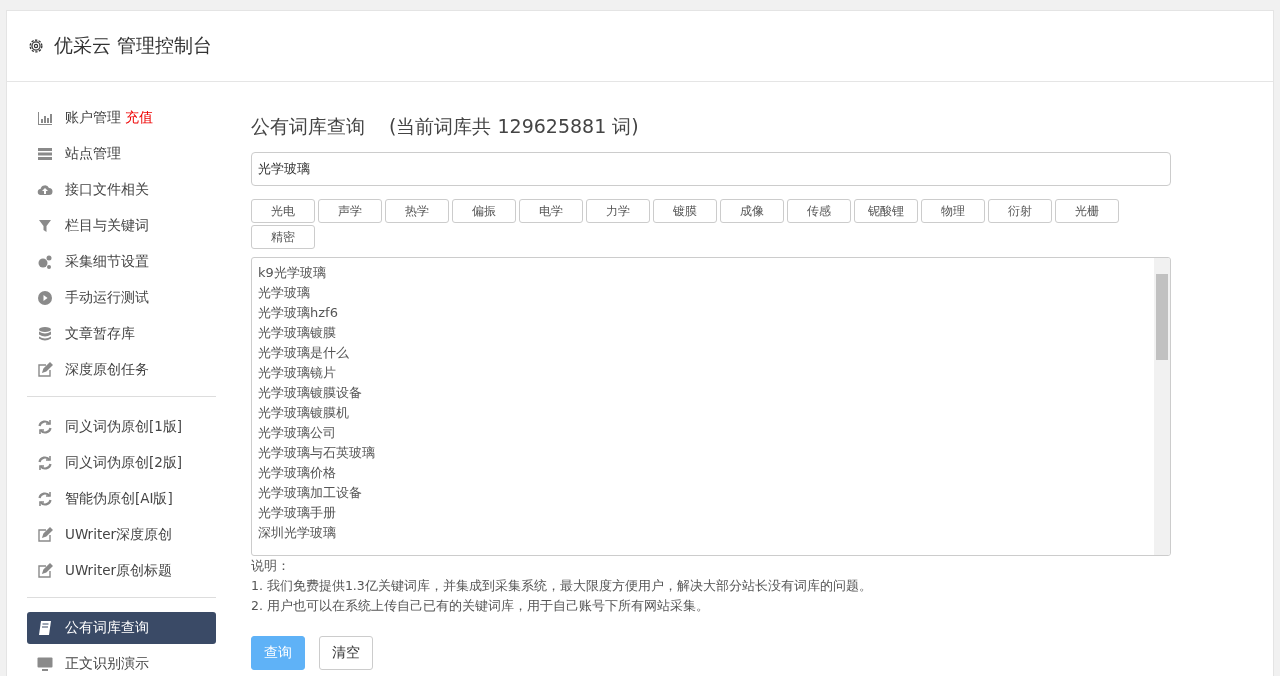  Describe the element at coordinates (304, 353) in the screenshot. I see `result-item: 光学玻璃是什么` at that location.